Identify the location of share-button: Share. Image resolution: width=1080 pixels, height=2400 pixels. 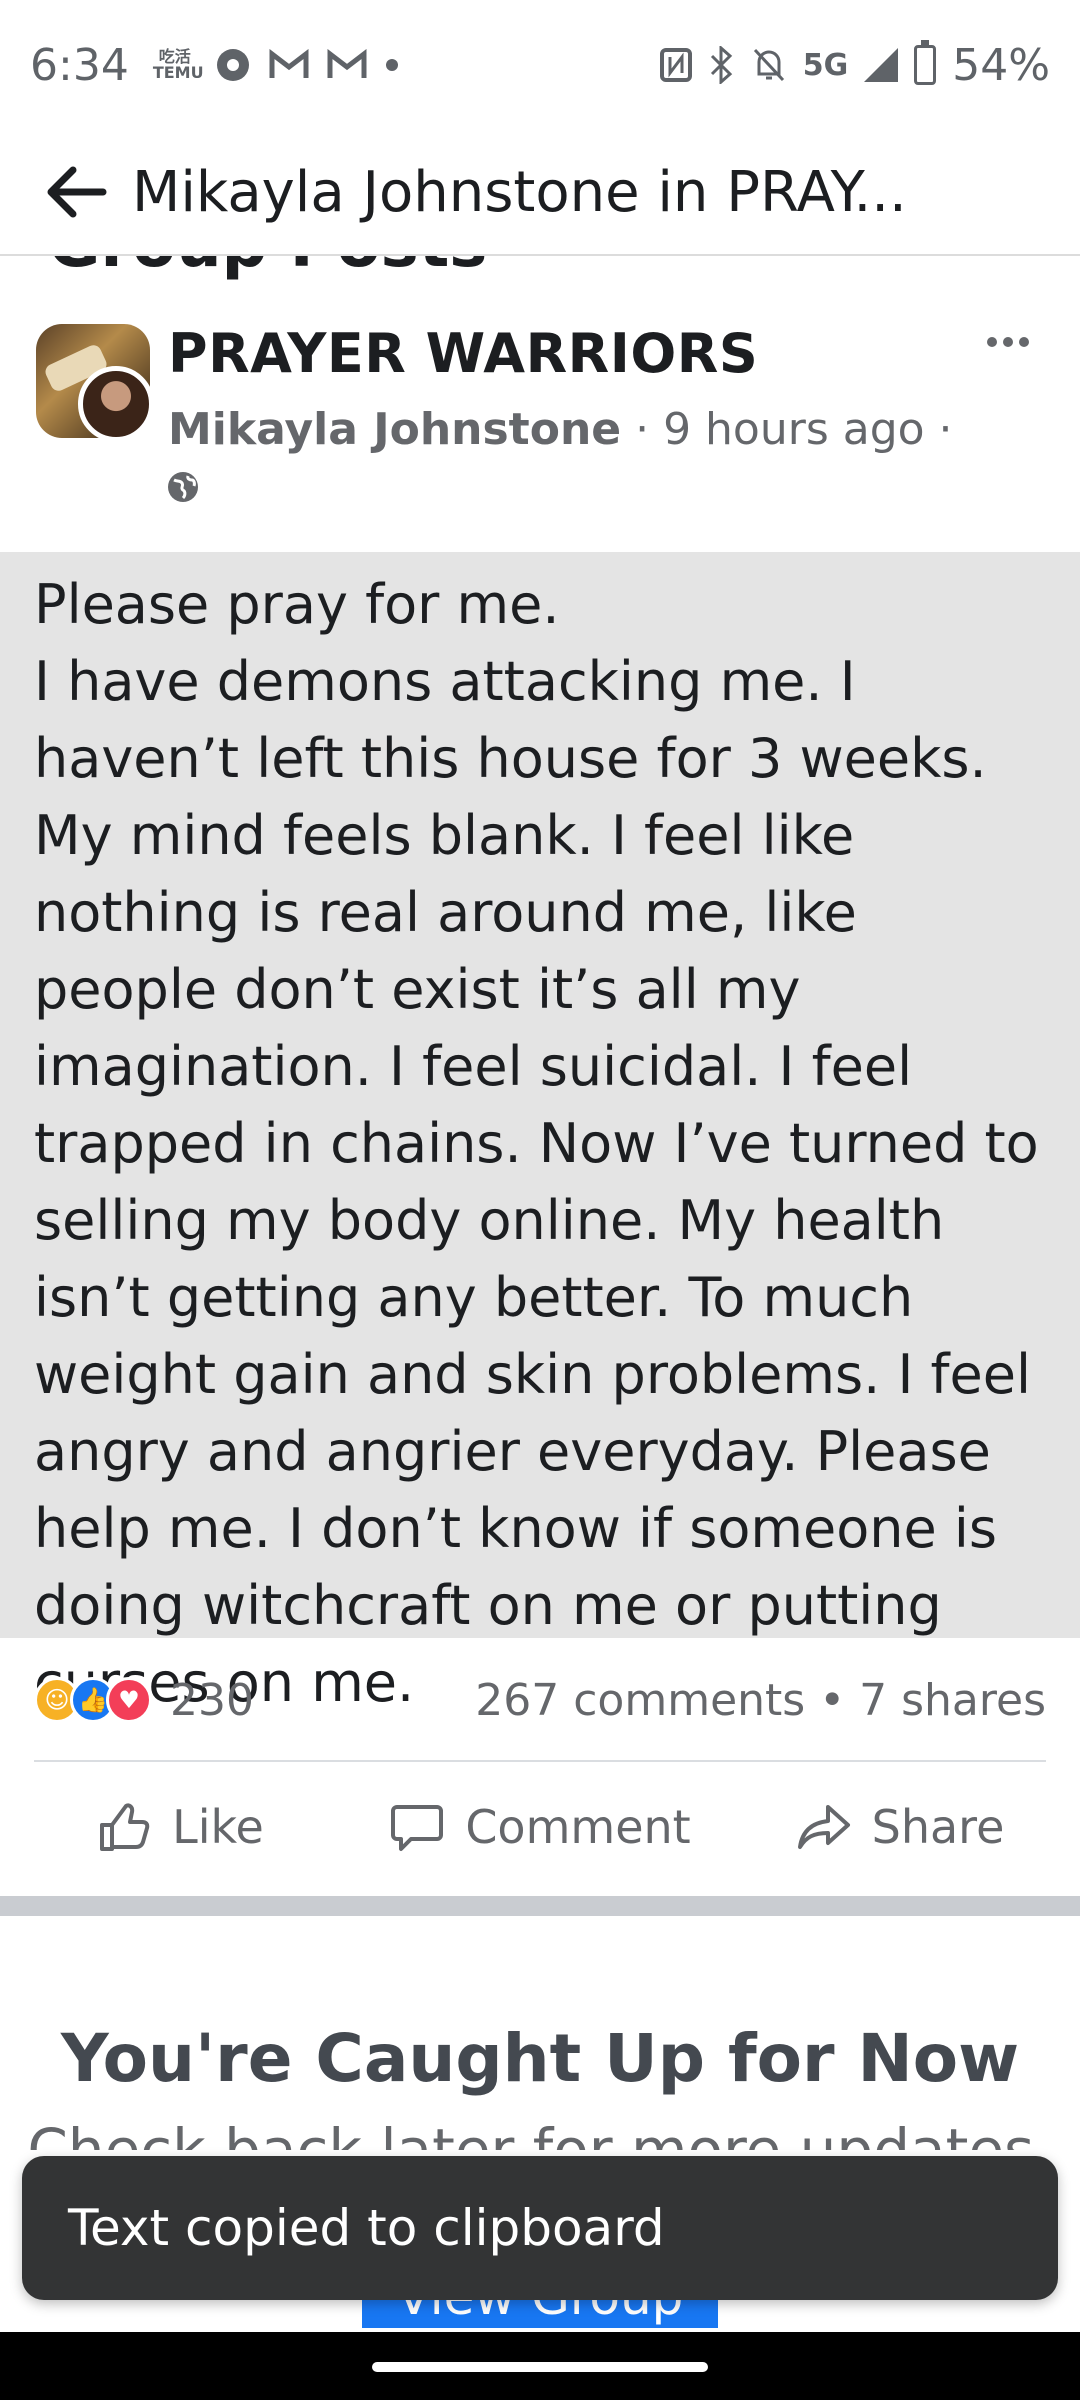
(900, 1827).